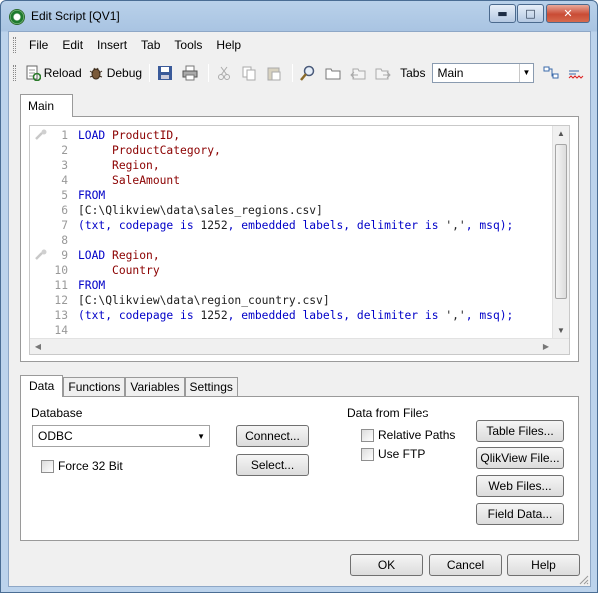 This screenshot has width=598, height=593. Describe the element at coordinates (561, 331) in the screenshot. I see `scroll-down-icon: ▼` at that location.